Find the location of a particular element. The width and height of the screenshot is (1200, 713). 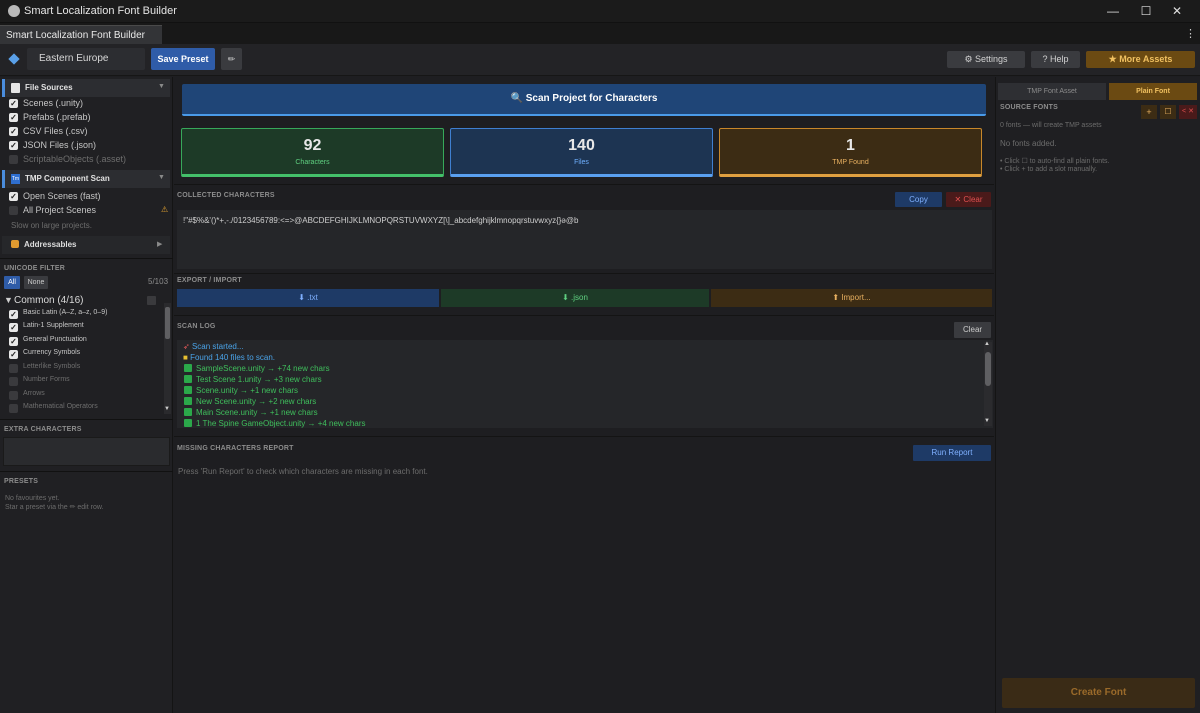

checkbox-math-operators: ✓Mathematical Operators is located at coordinates (81, 409).